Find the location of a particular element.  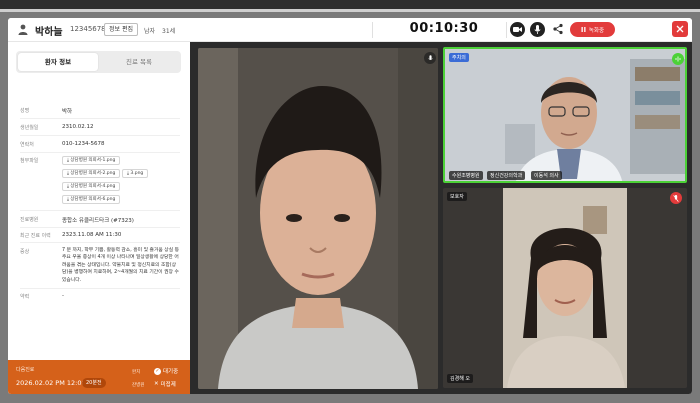

file-name: 3.png is located at coordinates (137, 173).